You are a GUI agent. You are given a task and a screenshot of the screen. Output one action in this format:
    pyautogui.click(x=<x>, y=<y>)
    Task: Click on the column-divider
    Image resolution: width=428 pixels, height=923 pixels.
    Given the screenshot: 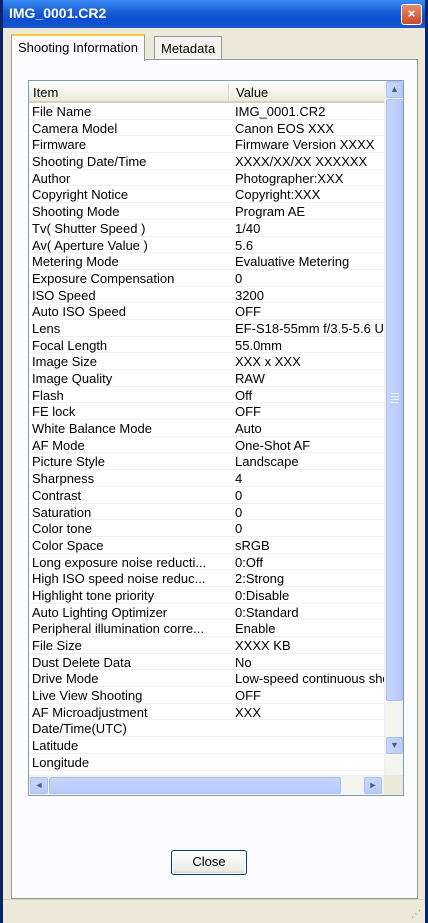 What is the action you would take?
    pyautogui.click(x=229, y=92)
    